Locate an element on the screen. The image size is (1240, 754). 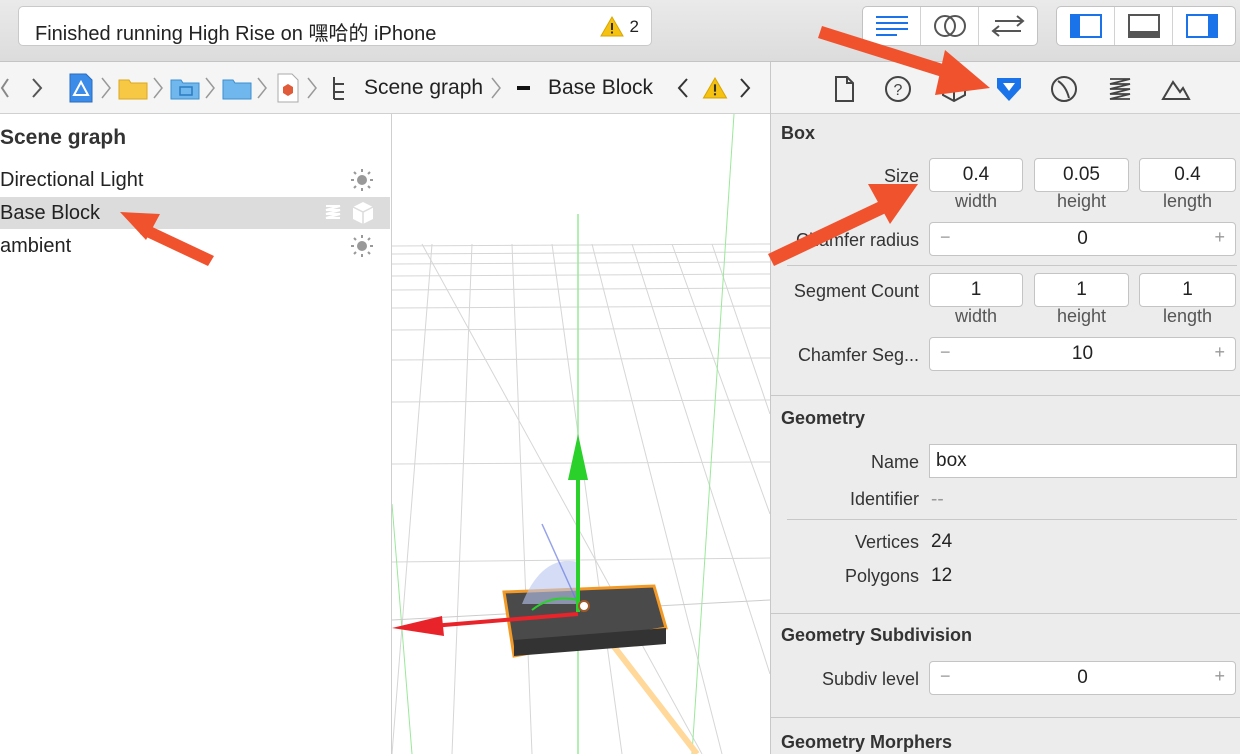
breadcrumb-scene-graph: Scene graph is located at coordinates (406, 88).